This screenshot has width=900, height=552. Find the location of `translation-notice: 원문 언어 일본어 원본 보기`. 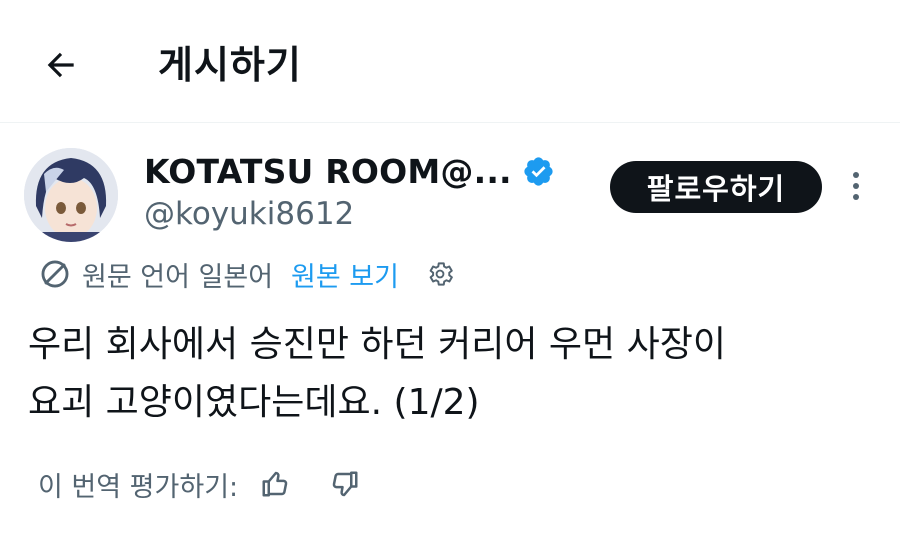

translation-notice: 원문 언어 일본어 원본 보기 is located at coordinates (247, 274).